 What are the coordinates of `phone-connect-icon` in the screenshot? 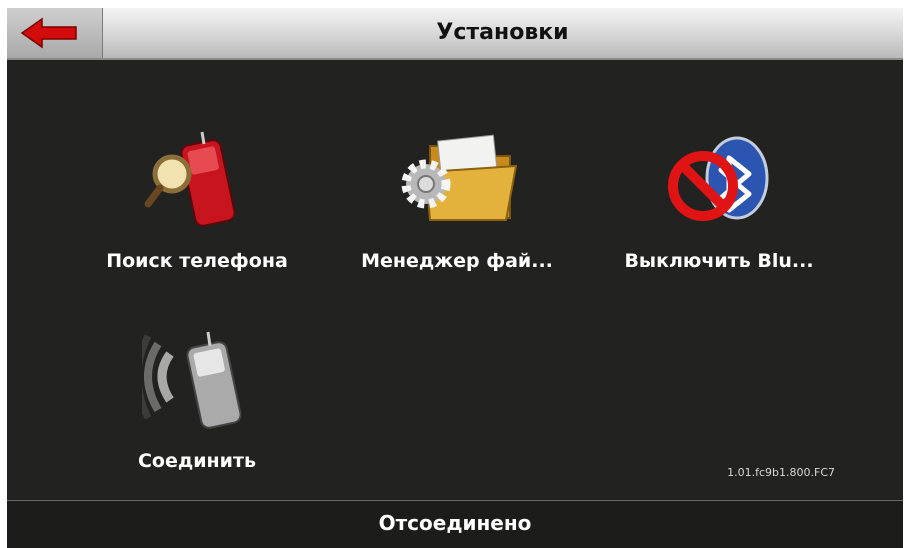 It's located at (192, 380).